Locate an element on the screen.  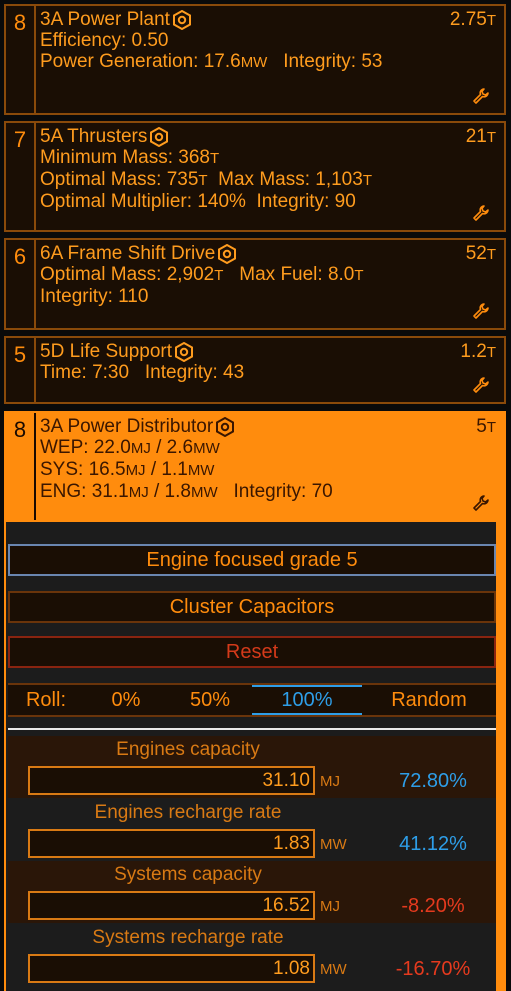
stat-row: Engines capacity 31.10 MJ 72.80% is located at coordinates (252, 767).